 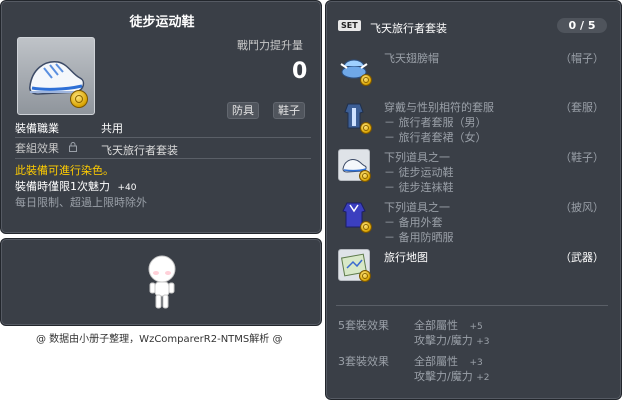 I want to click on set-effect-tier-label: 3套裝效果, so click(x=363, y=361).